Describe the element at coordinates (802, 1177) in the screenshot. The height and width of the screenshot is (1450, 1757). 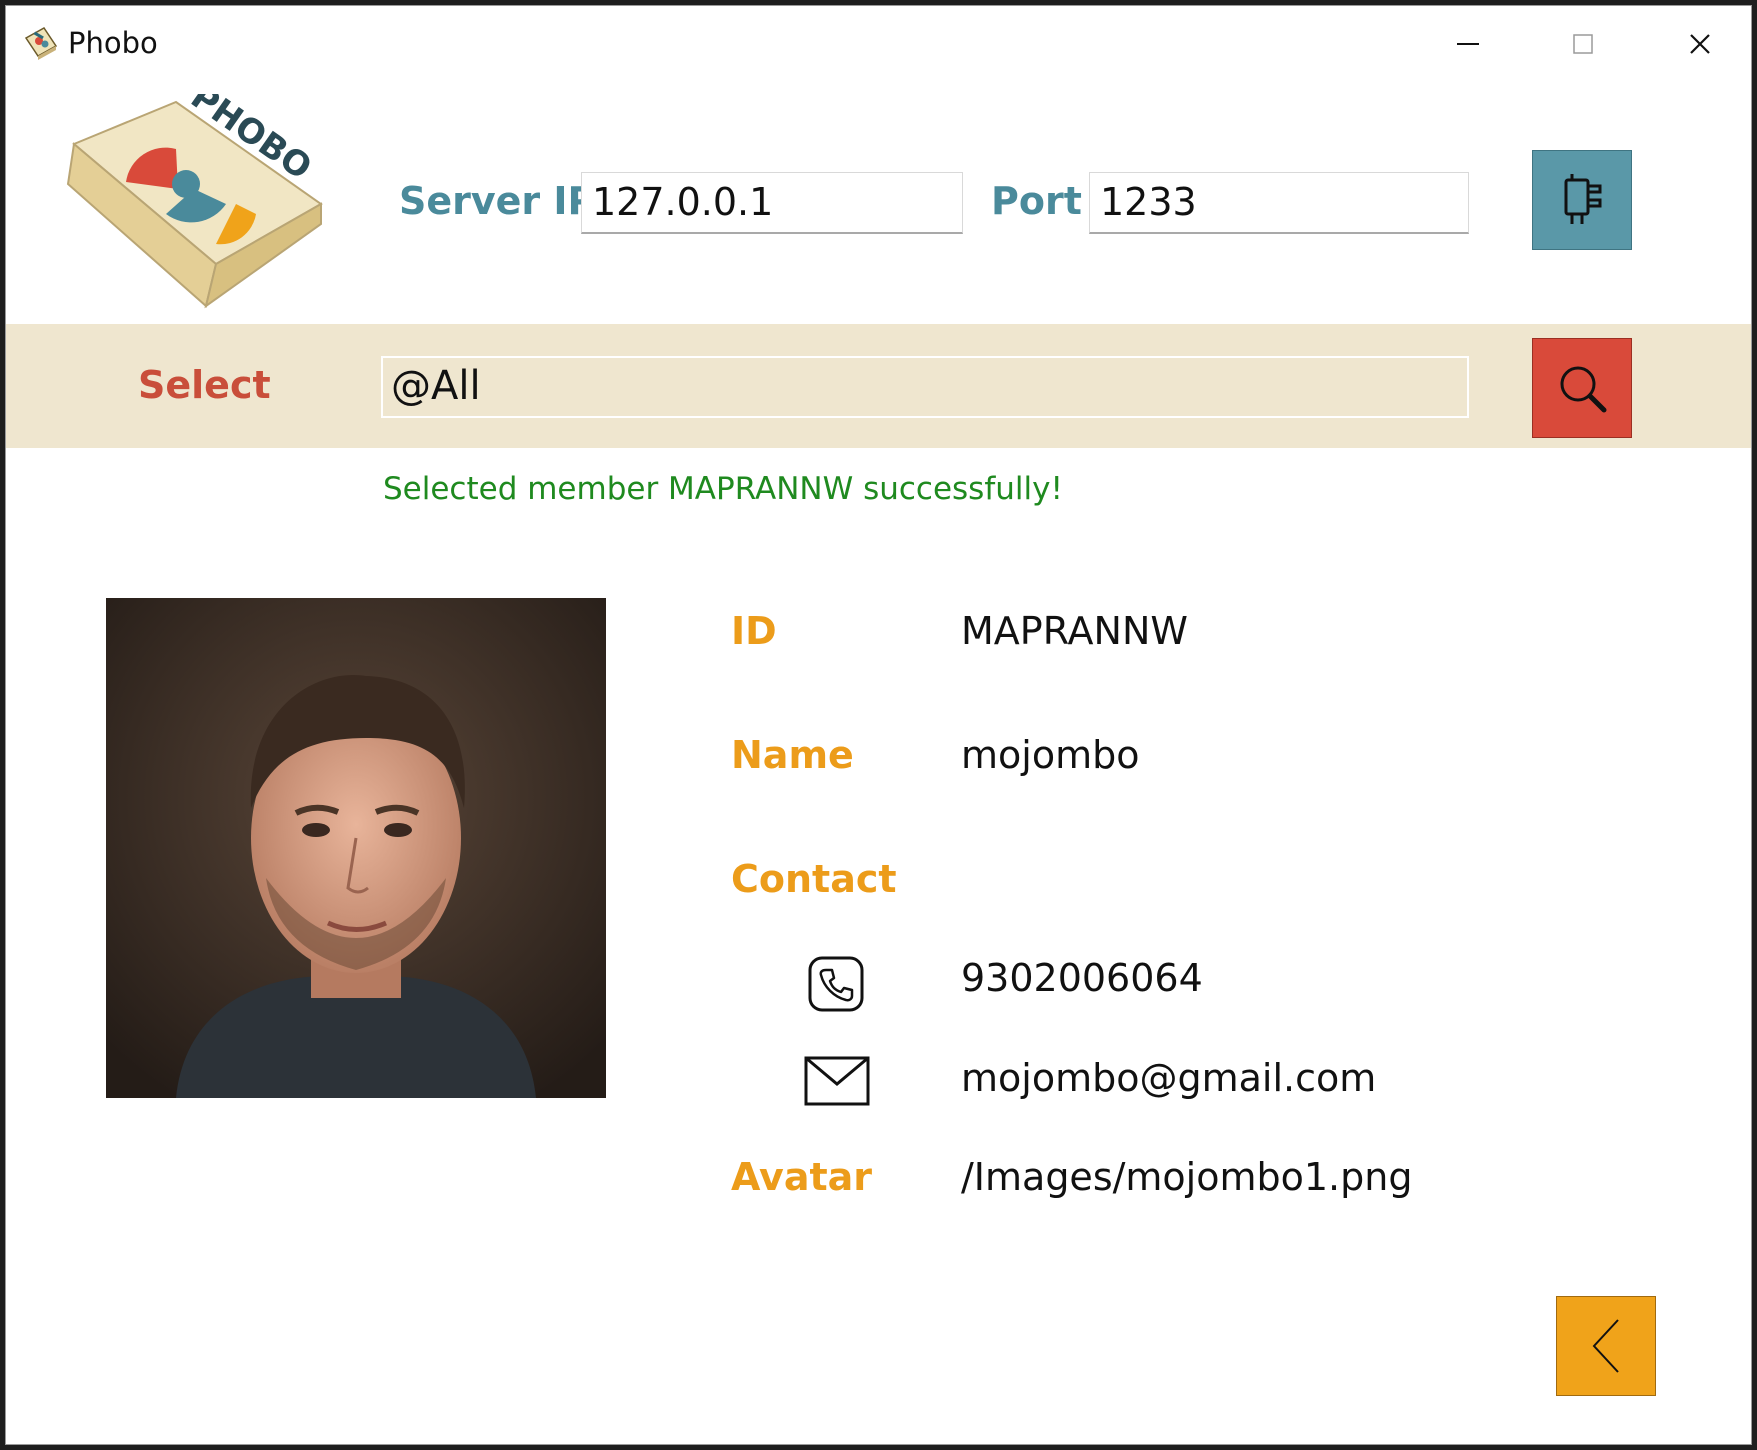
I see `avatar-label: Avatar` at that location.